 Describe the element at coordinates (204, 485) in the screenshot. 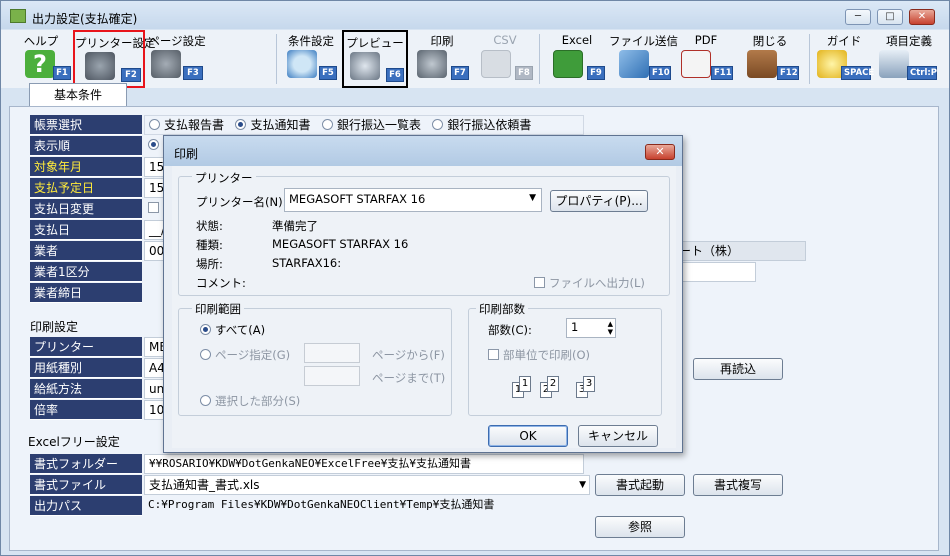

I see `format-file-value: 支払通知書_書式.xls` at that location.